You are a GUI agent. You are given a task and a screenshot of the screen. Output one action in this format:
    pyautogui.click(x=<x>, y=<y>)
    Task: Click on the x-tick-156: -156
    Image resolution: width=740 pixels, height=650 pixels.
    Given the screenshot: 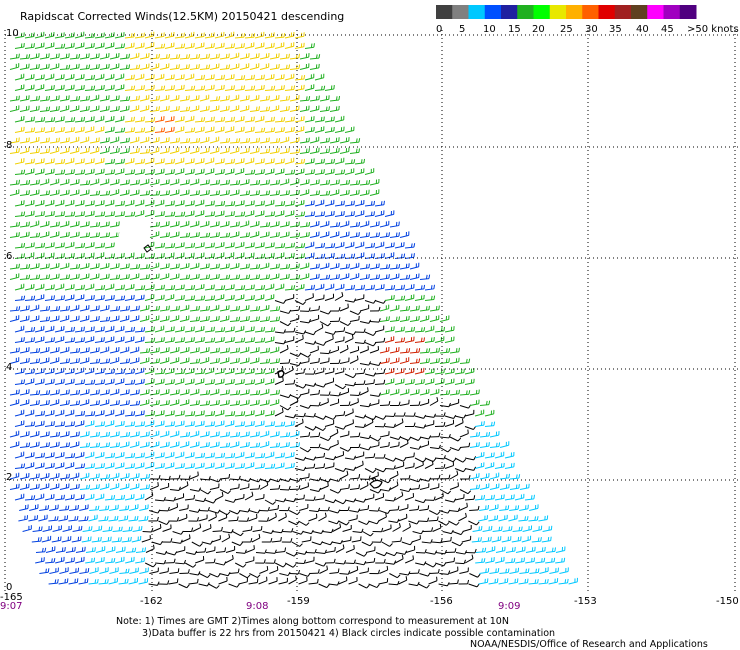 What is the action you would take?
    pyautogui.click(x=441, y=601)
    